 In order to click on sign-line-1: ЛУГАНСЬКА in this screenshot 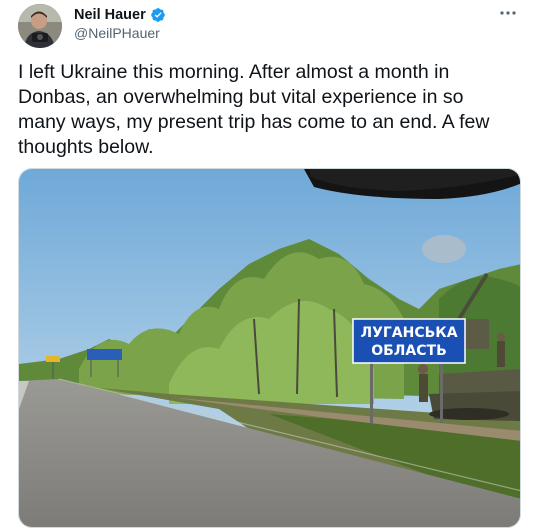, I will do `click(408, 333)`.